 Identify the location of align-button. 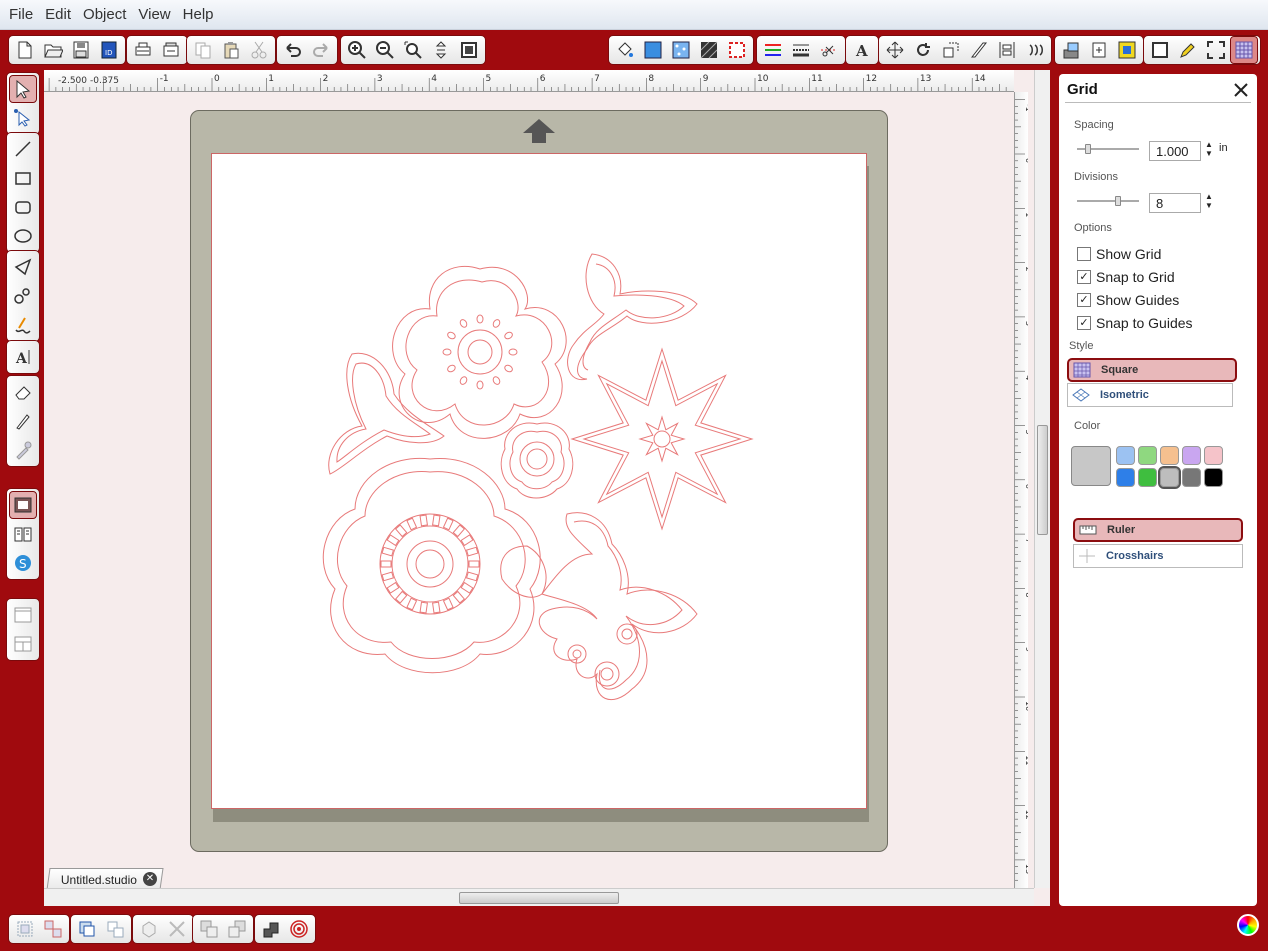
(1007, 50).